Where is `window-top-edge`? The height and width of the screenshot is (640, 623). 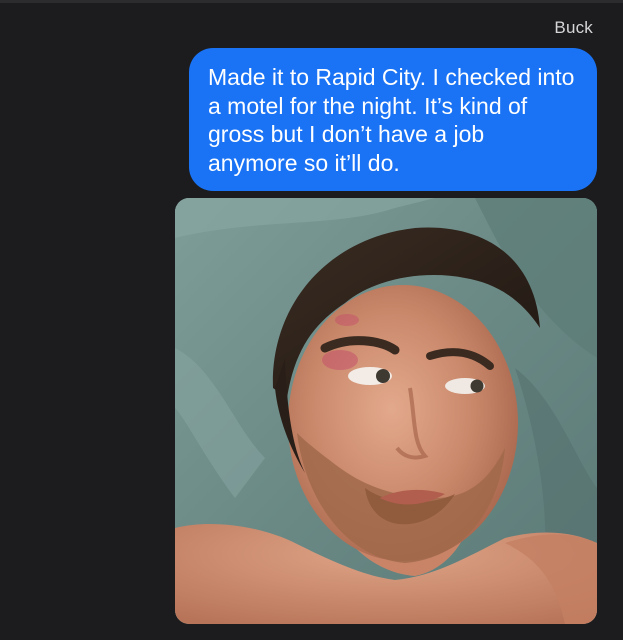
window-top-edge is located at coordinates (311, 1).